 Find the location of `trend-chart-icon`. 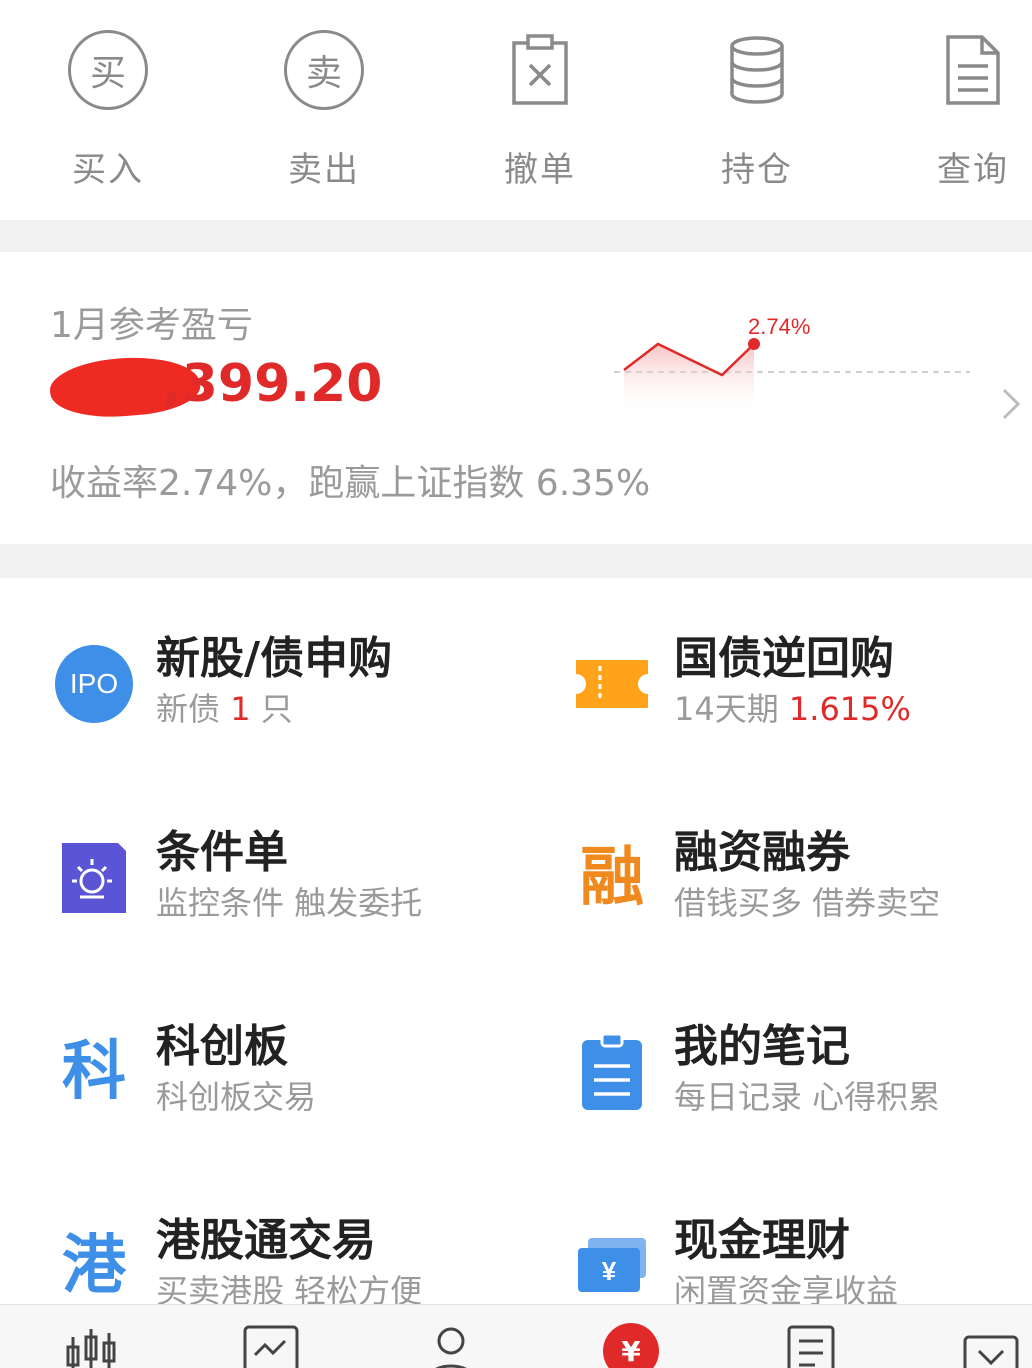

trend-chart-icon is located at coordinates (271, 1346).